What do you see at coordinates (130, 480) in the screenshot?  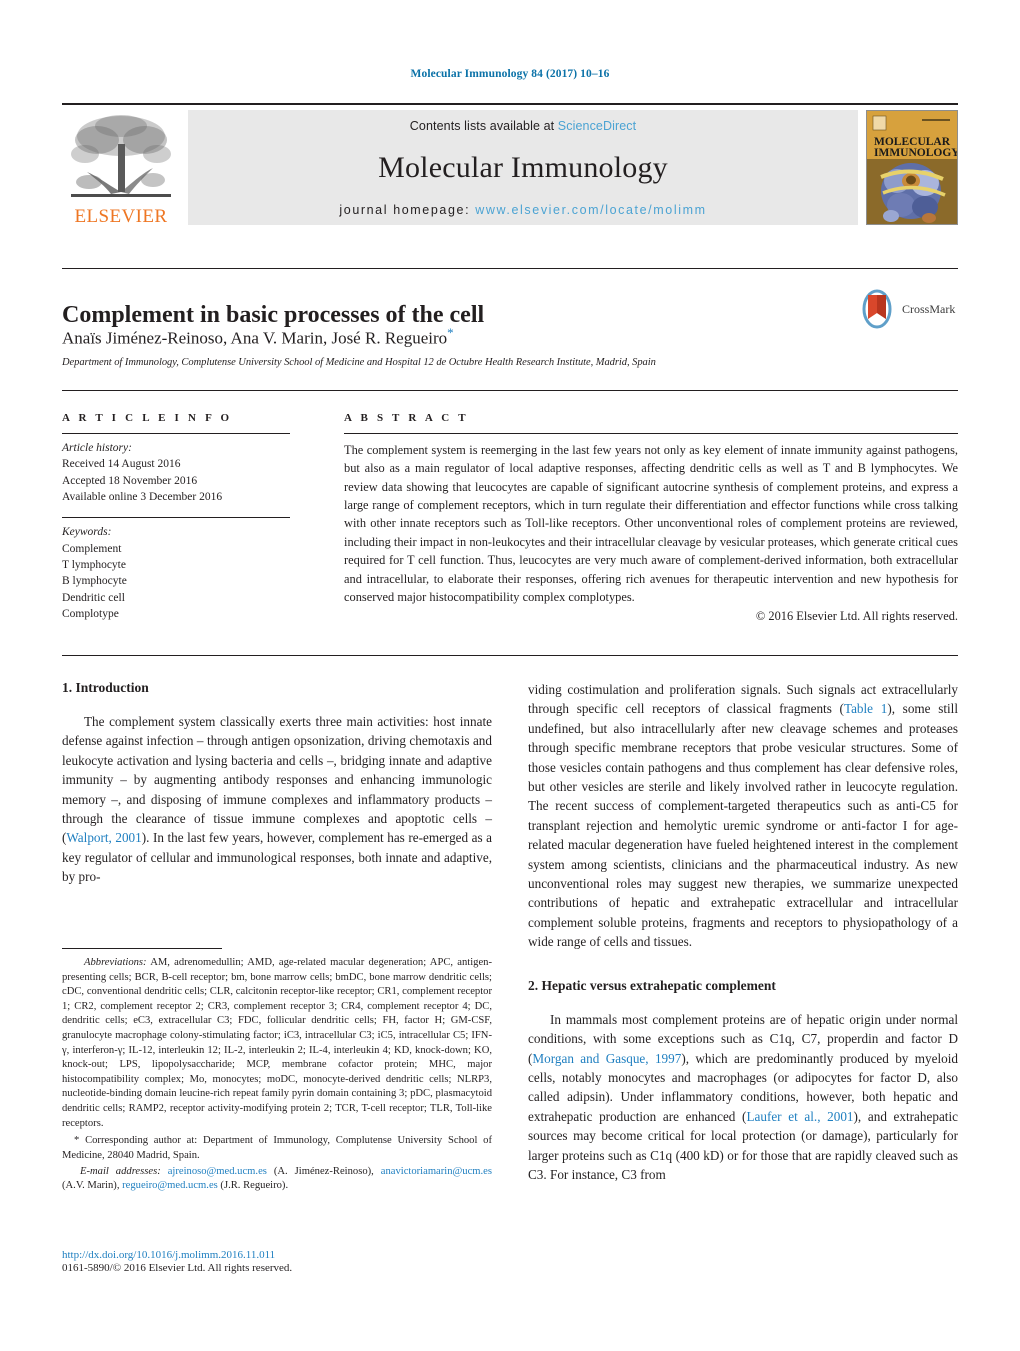 I see `accepted-date: Accepted 18 November 2016` at bounding box center [130, 480].